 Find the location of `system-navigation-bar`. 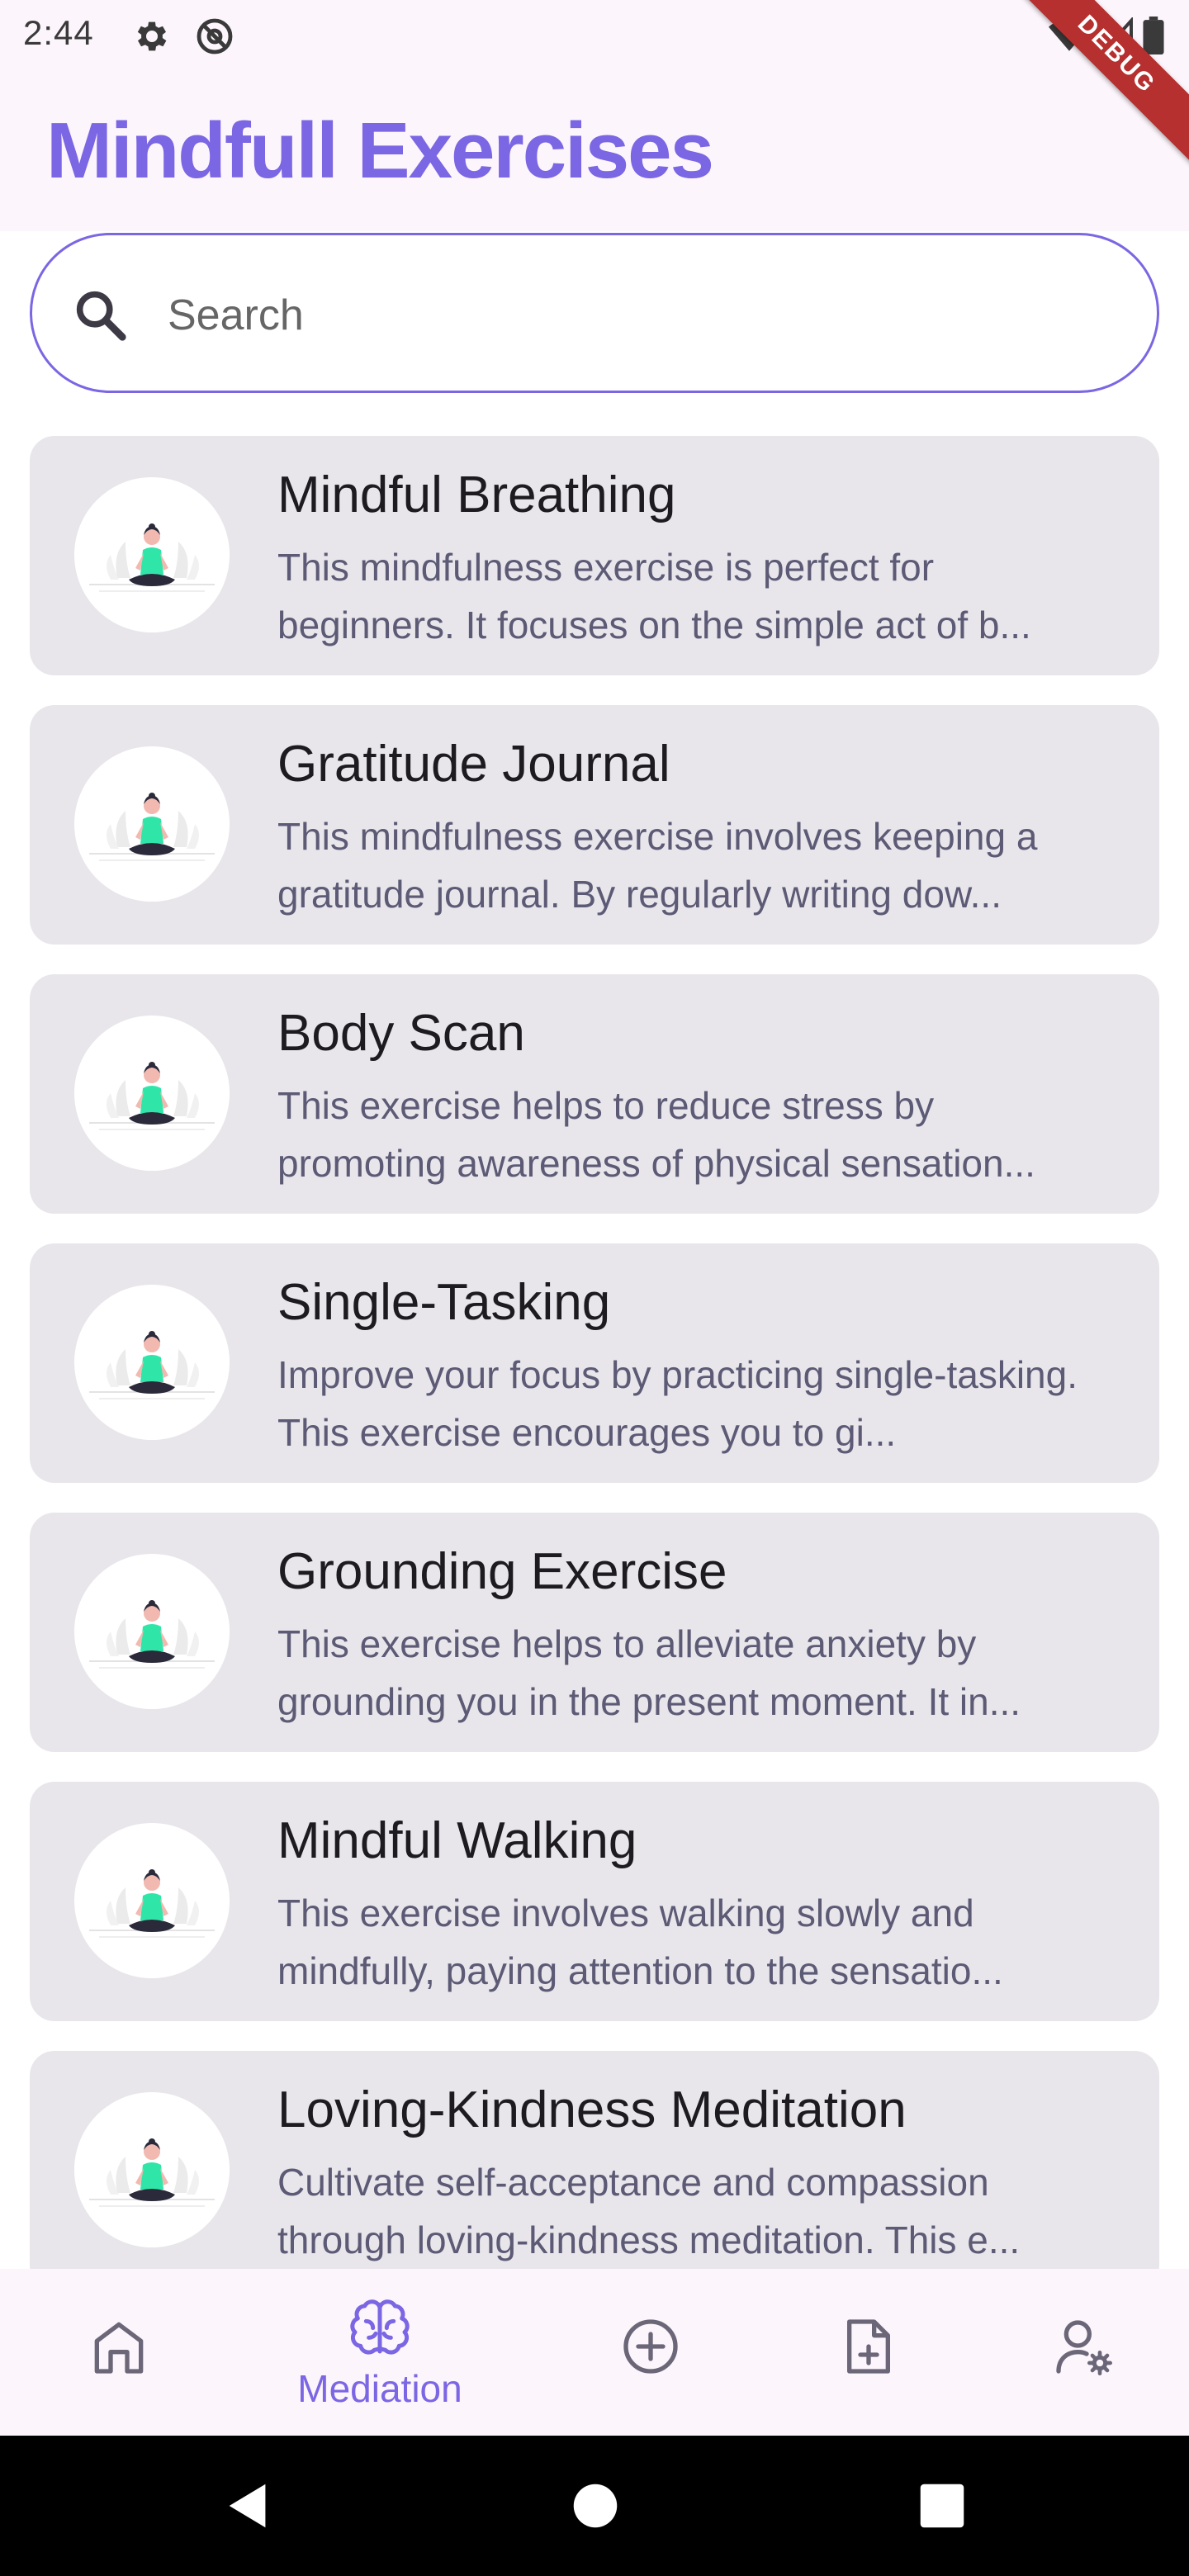

system-navigation-bar is located at coordinates (594, 2506).